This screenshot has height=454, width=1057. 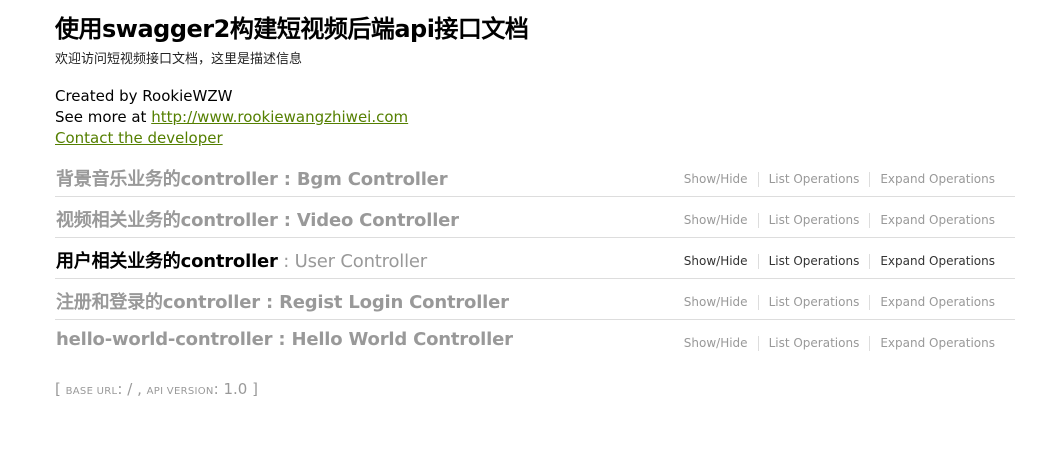 I want to click on resource-name: 用户相关业务的controller, so click(x=167, y=261).